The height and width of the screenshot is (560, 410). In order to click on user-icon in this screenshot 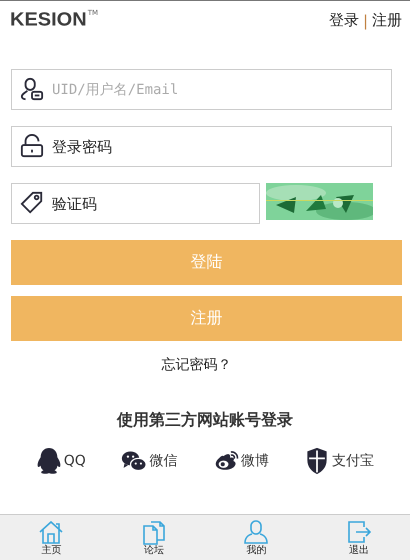, I will do `click(256, 532)`.